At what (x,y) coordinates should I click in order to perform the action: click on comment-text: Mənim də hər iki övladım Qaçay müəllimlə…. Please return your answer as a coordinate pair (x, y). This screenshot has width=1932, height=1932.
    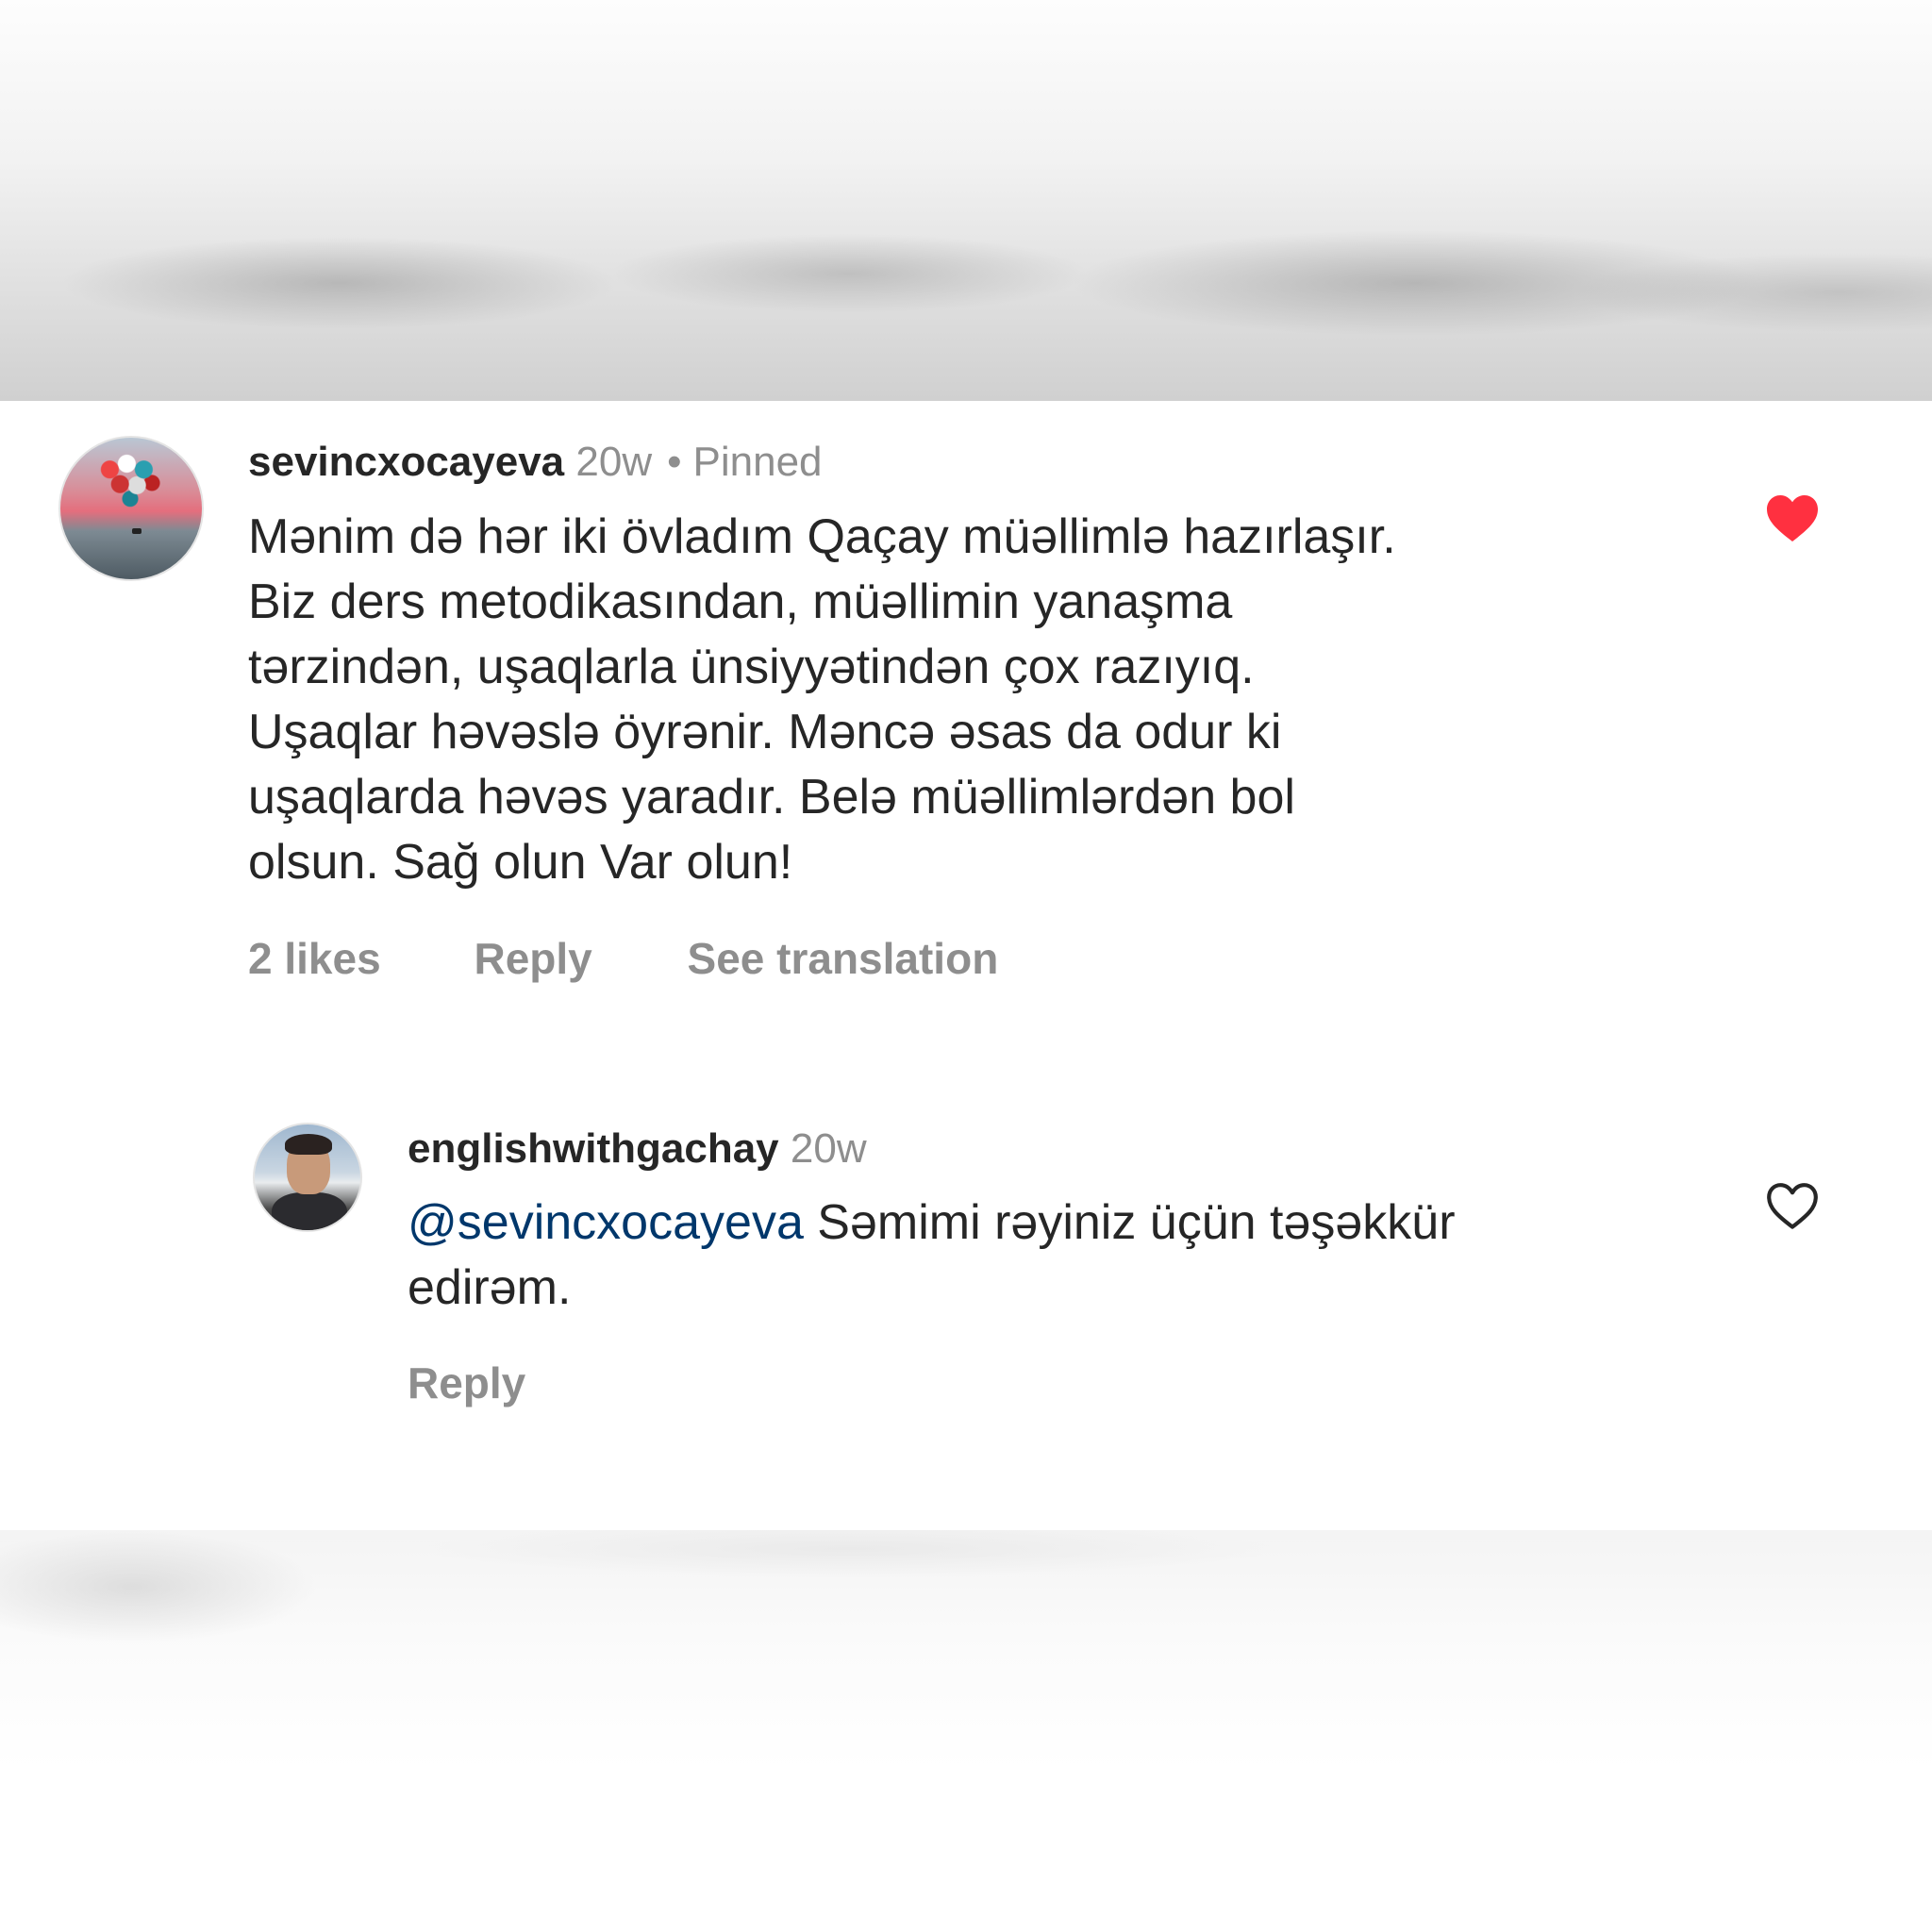
    Looking at the image, I should click on (942, 700).